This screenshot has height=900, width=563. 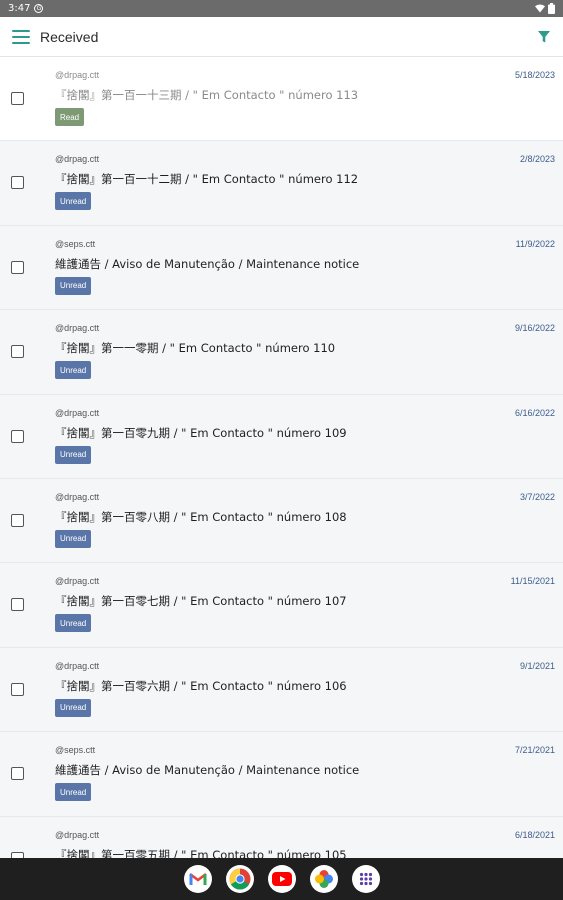 What do you see at coordinates (195, 348) in the screenshot?
I see `message-subject: 『捨閣』第一一零期 / " Em Contacto " número 110` at bounding box center [195, 348].